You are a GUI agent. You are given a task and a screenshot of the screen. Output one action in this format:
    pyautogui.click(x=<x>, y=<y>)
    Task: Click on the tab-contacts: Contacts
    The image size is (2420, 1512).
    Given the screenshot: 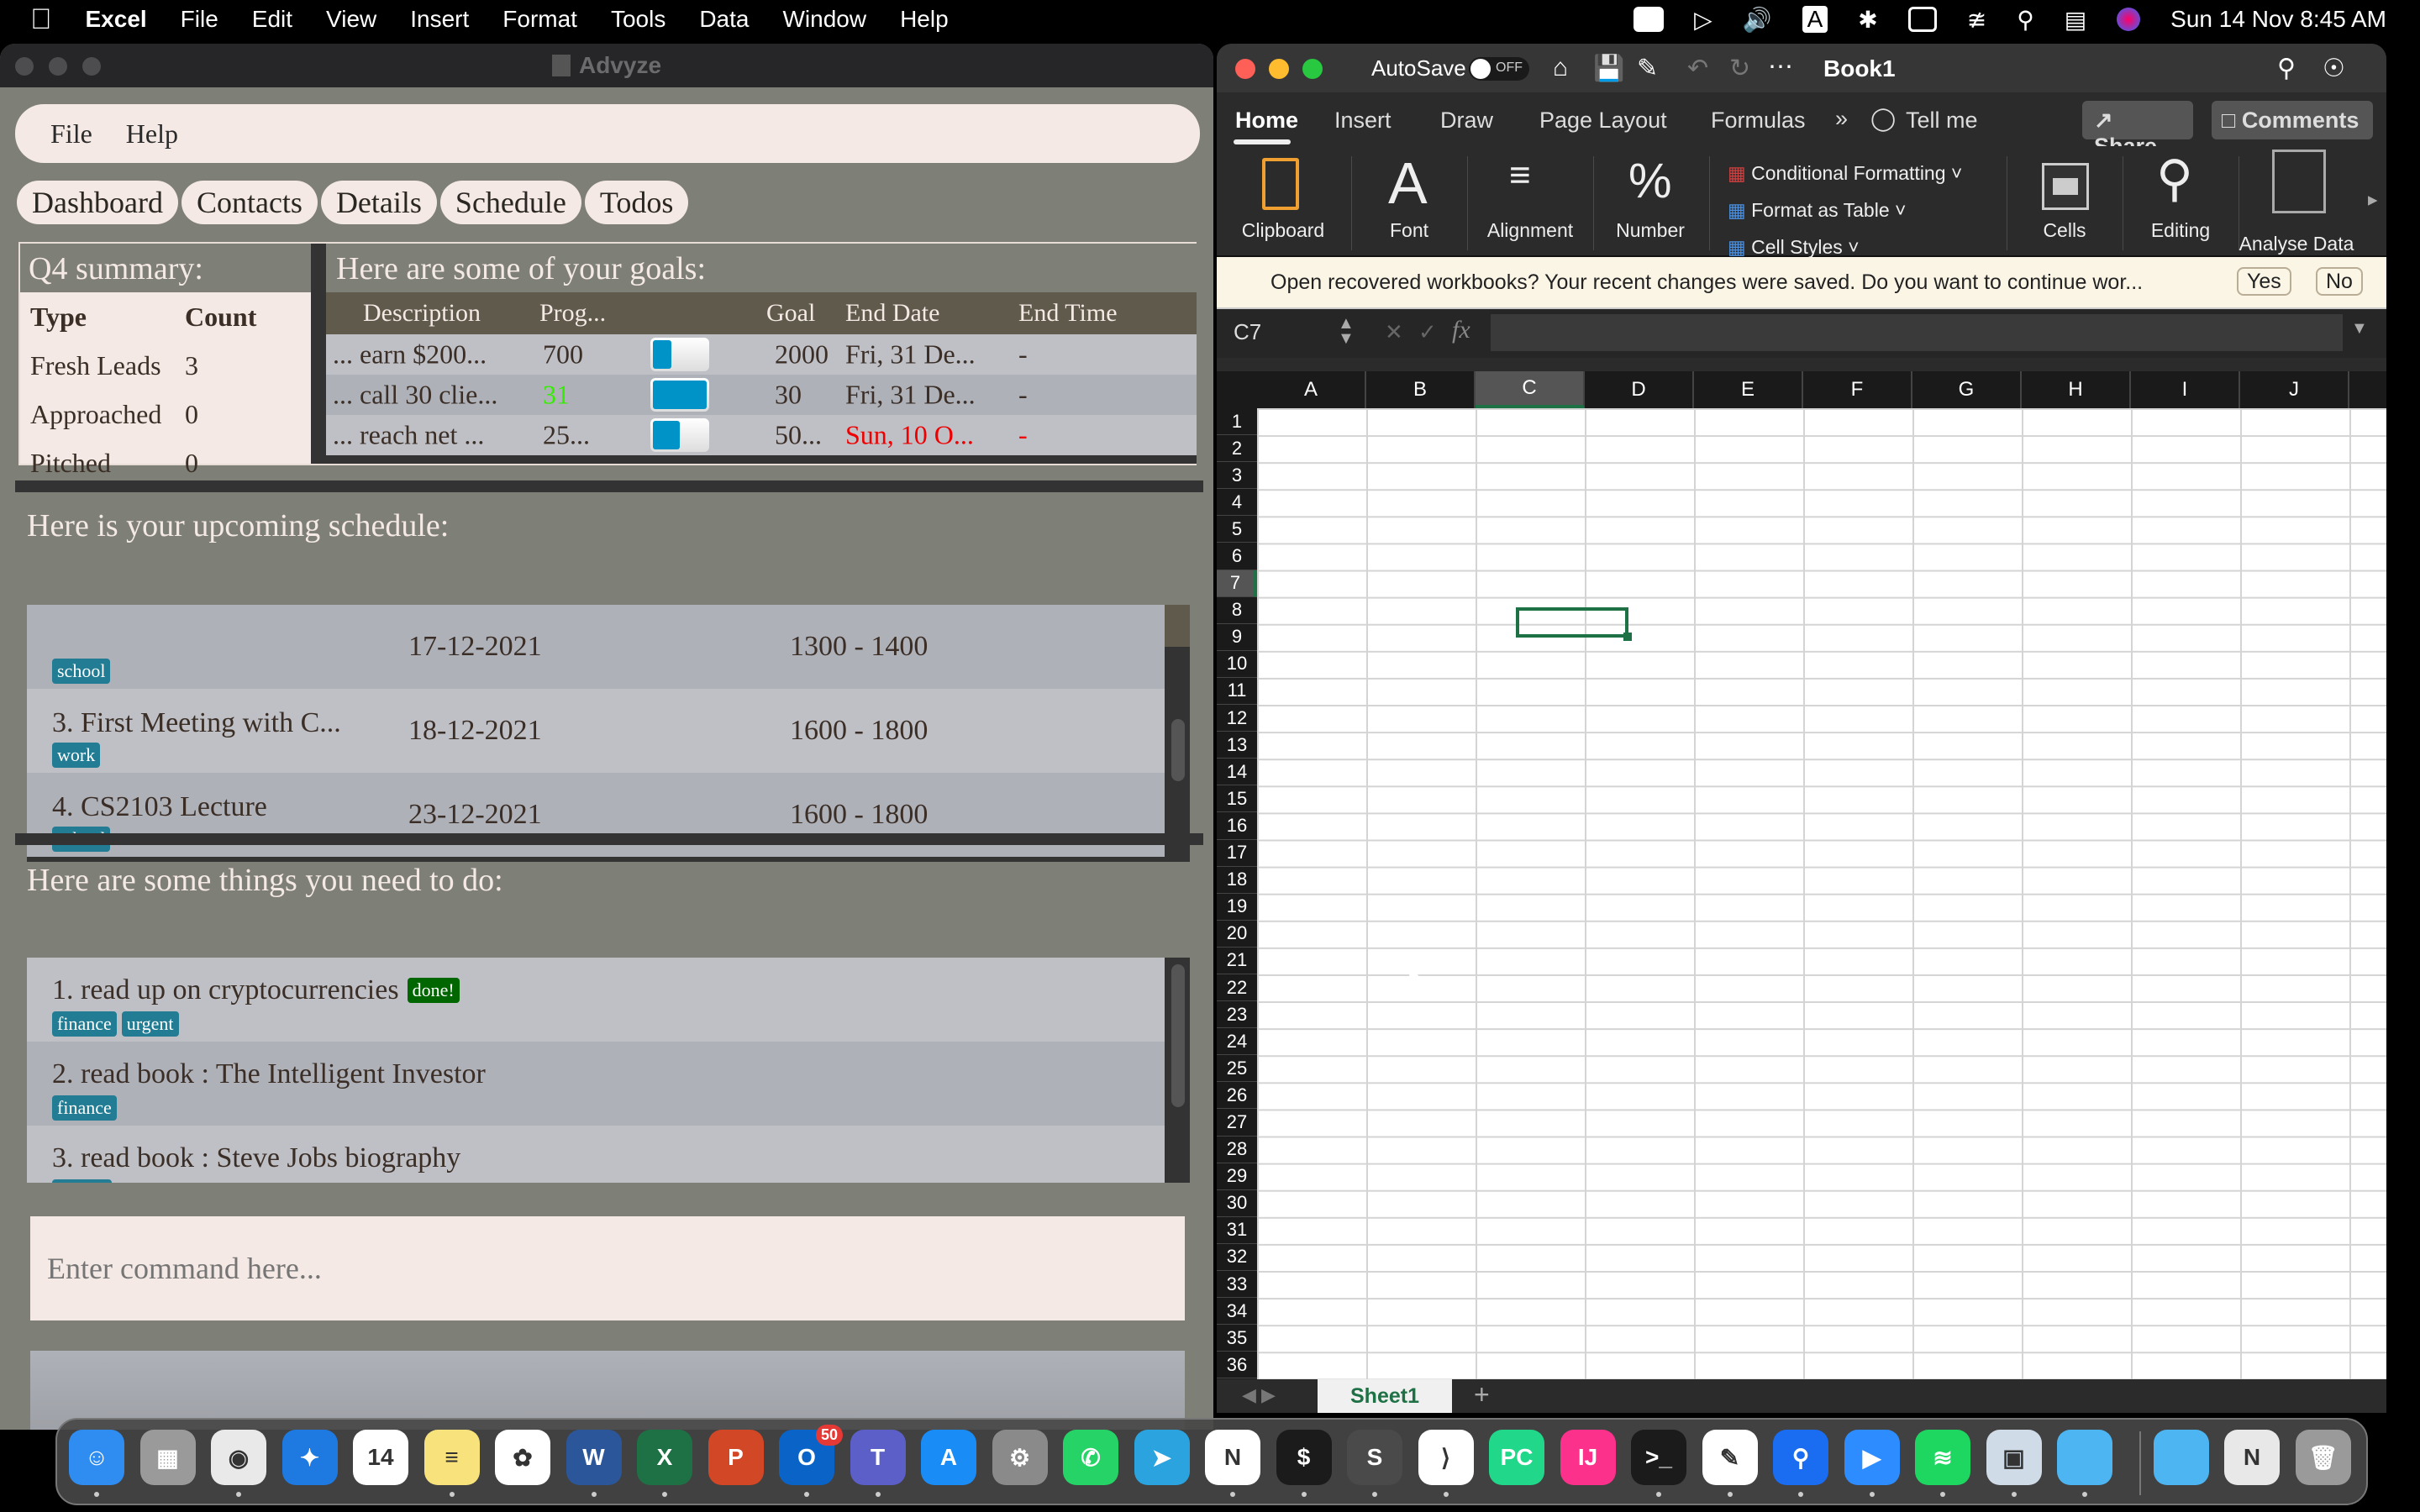 What is the action you would take?
    pyautogui.click(x=249, y=202)
    